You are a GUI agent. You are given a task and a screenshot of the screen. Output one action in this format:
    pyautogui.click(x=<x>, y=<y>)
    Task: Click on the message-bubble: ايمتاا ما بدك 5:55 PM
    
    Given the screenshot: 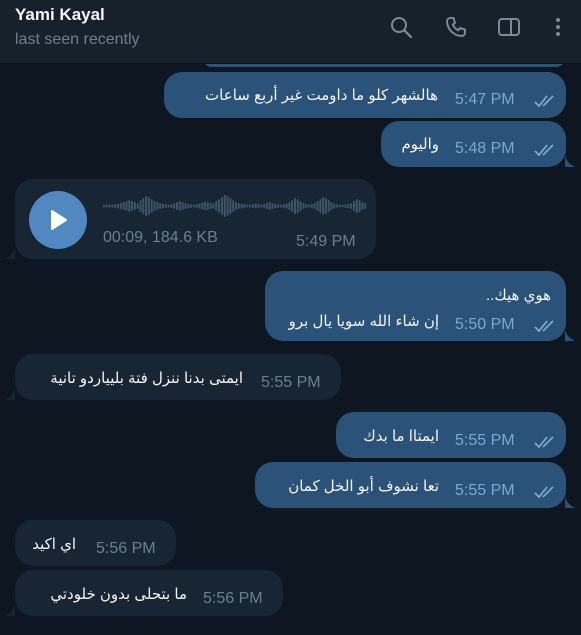 What is the action you would take?
    pyautogui.click(x=451, y=435)
    